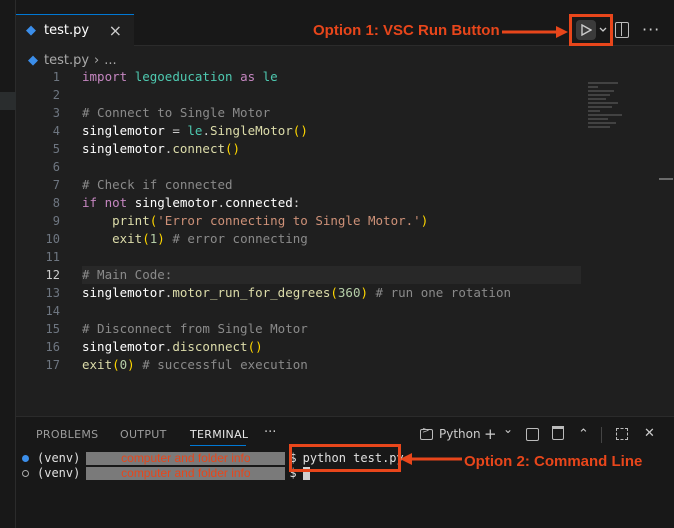 This screenshot has width=674, height=528. Describe the element at coordinates (649, 433) in the screenshot. I see `close-panel-icon: ✕` at that location.